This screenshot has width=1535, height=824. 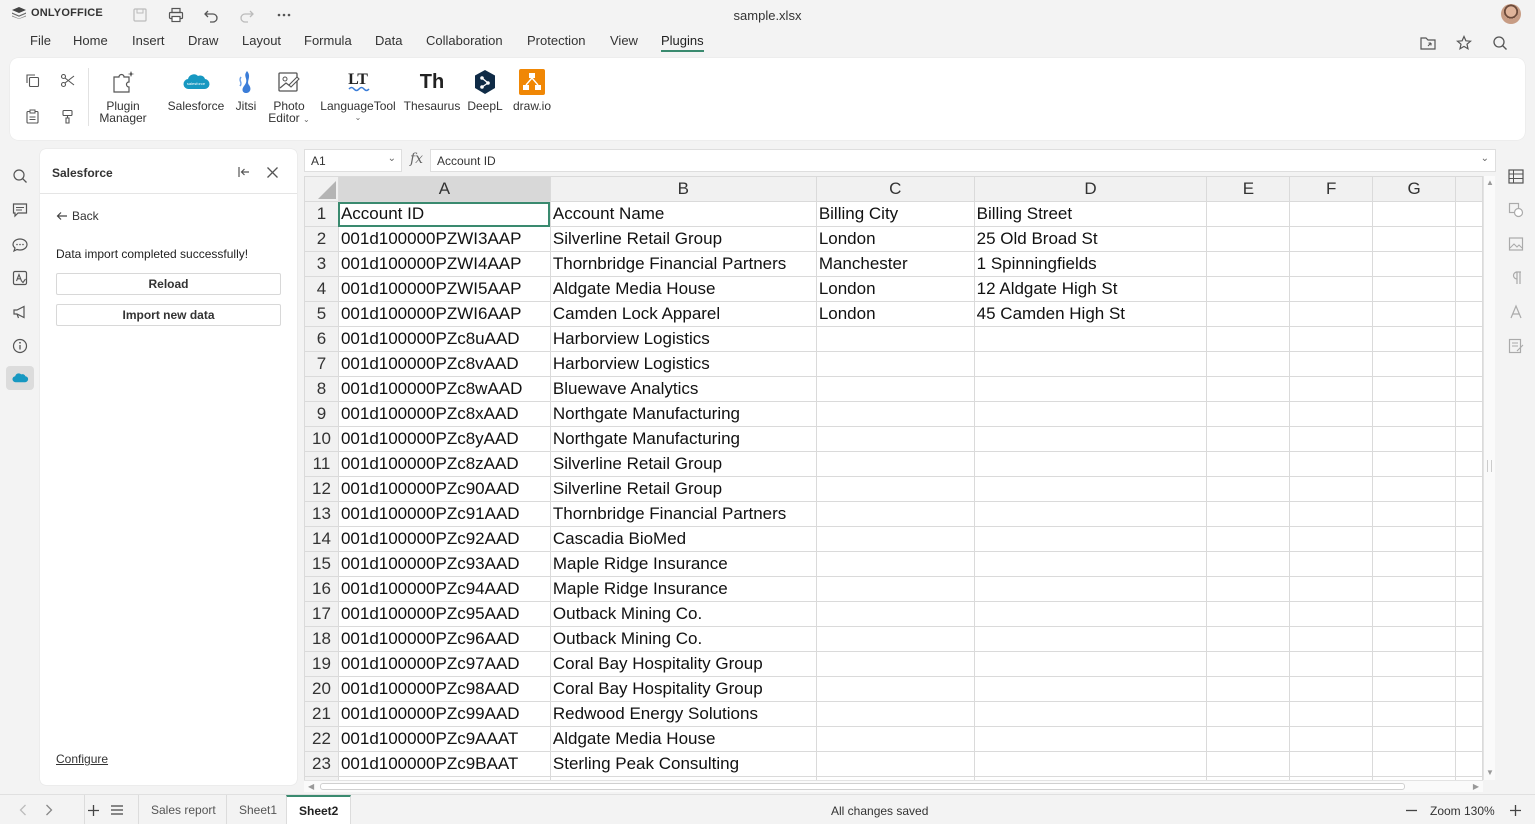 I want to click on search-icon, so click(x=1500, y=43).